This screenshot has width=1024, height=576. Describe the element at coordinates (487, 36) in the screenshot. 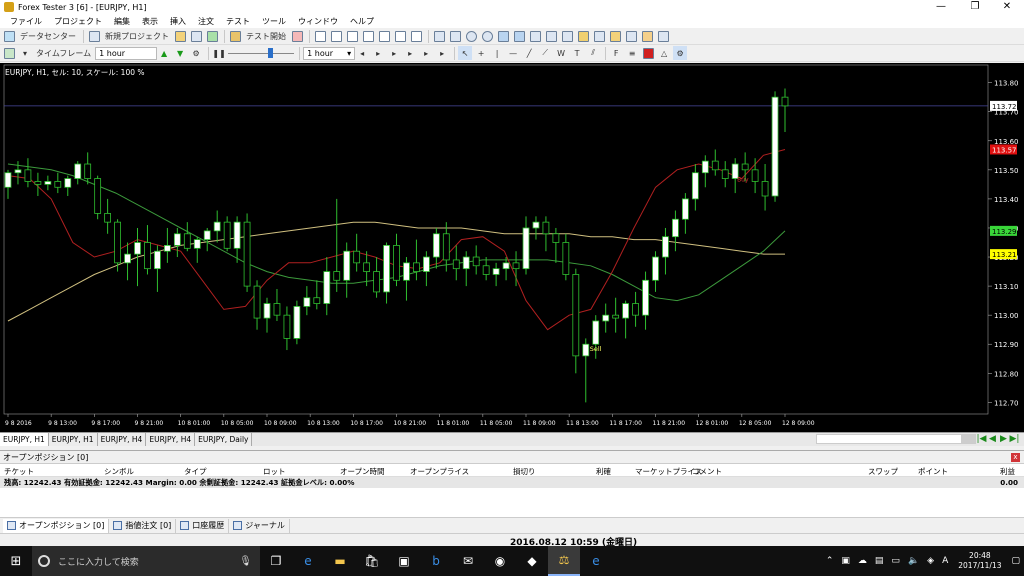

I see `zoom-out-icon` at that location.